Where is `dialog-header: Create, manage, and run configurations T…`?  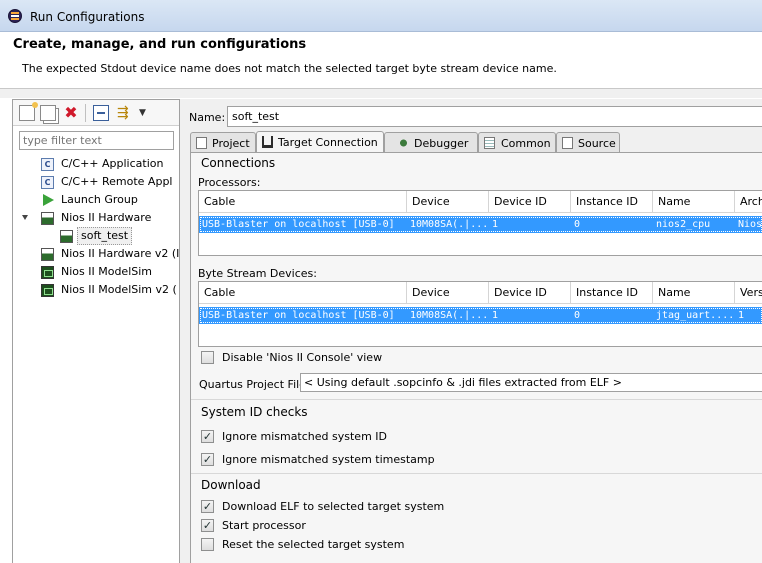 dialog-header: Create, manage, and run configurations T… is located at coordinates (381, 60).